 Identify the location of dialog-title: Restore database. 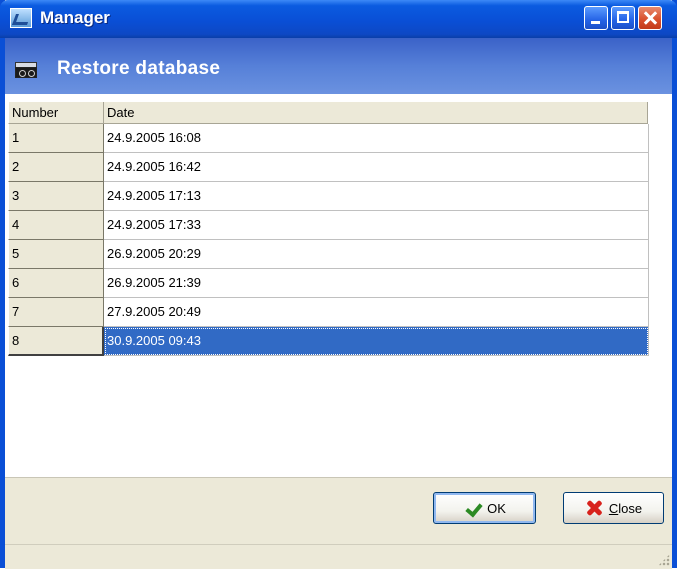
(139, 68).